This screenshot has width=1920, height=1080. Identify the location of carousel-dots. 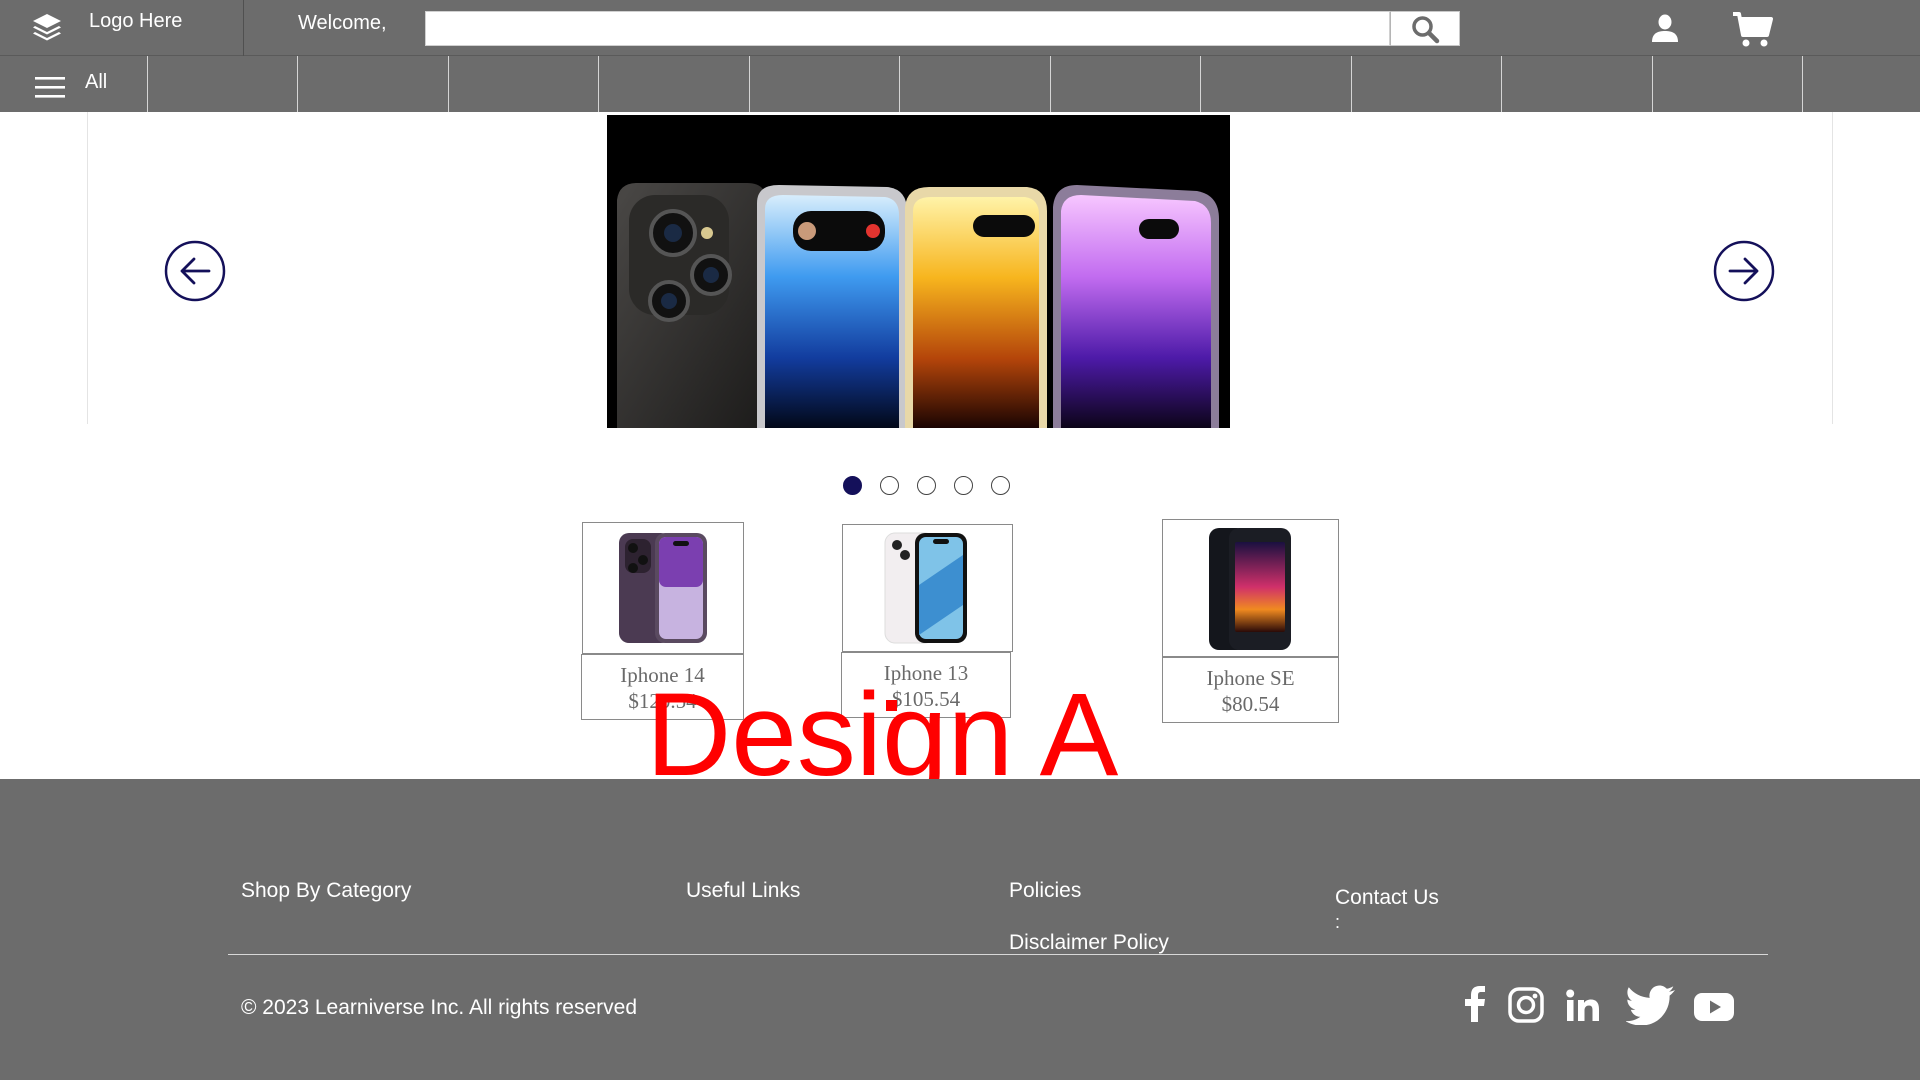
(926, 485).